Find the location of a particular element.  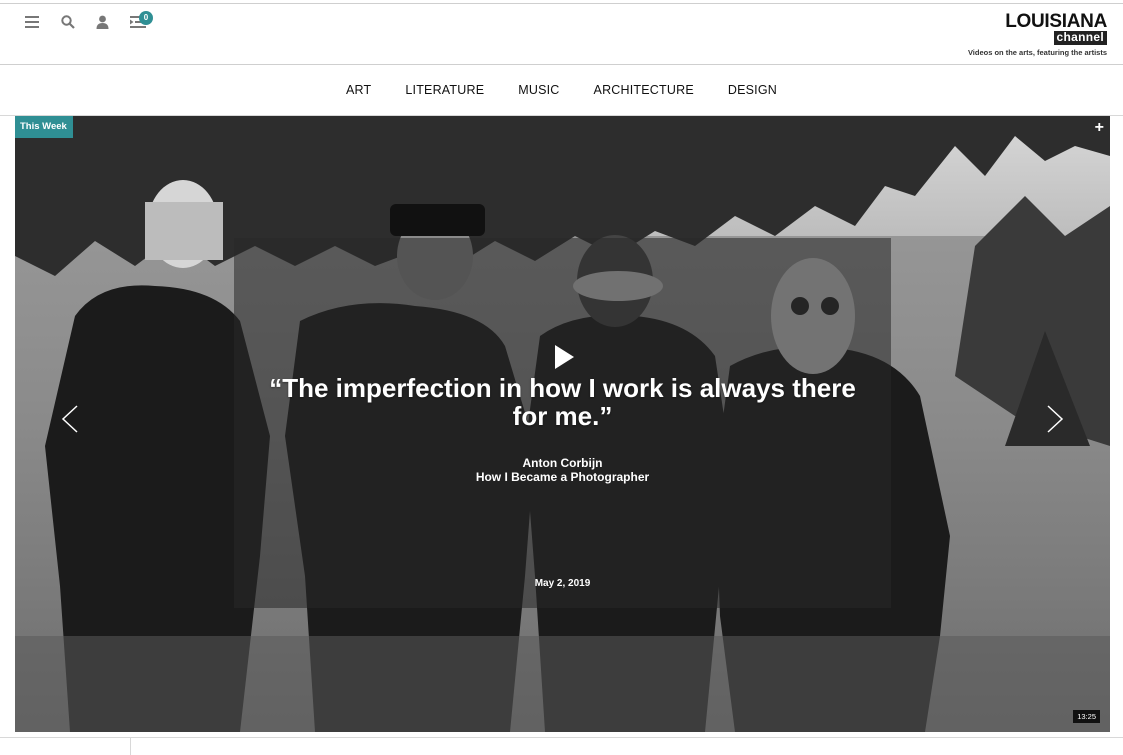

this-week-tag: This Week is located at coordinates (44, 127).